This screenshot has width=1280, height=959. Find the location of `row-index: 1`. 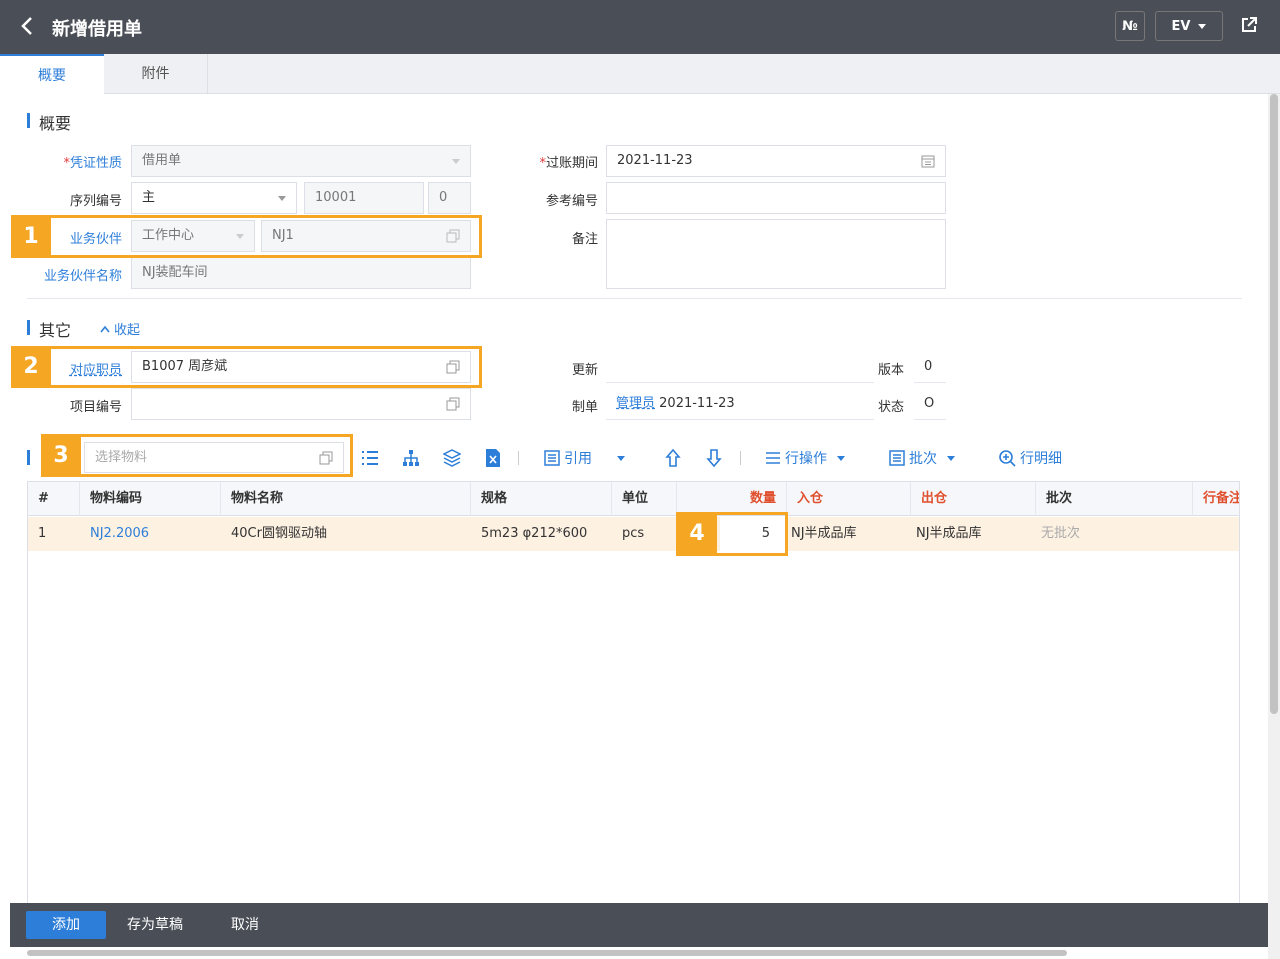

row-index: 1 is located at coordinates (42, 533).